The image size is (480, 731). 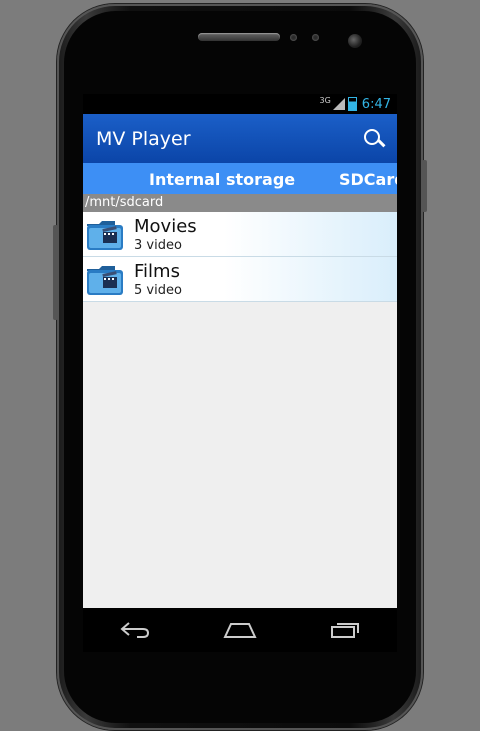 What do you see at coordinates (240, 138) in the screenshot?
I see `app-bar: MV Player` at bounding box center [240, 138].